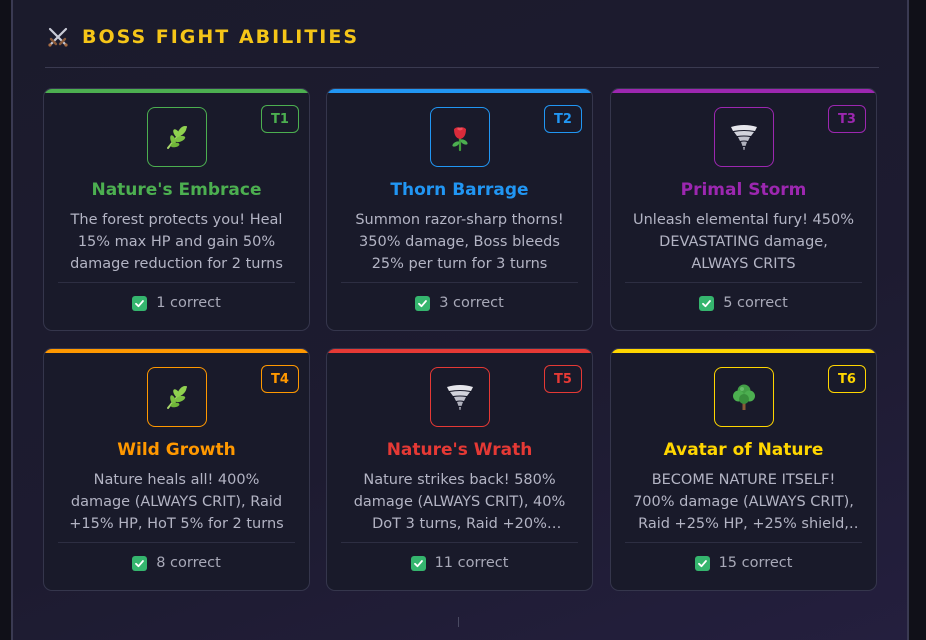  I want to click on panel-header: BOSS FIGHT ABILITIES, so click(202, 37).